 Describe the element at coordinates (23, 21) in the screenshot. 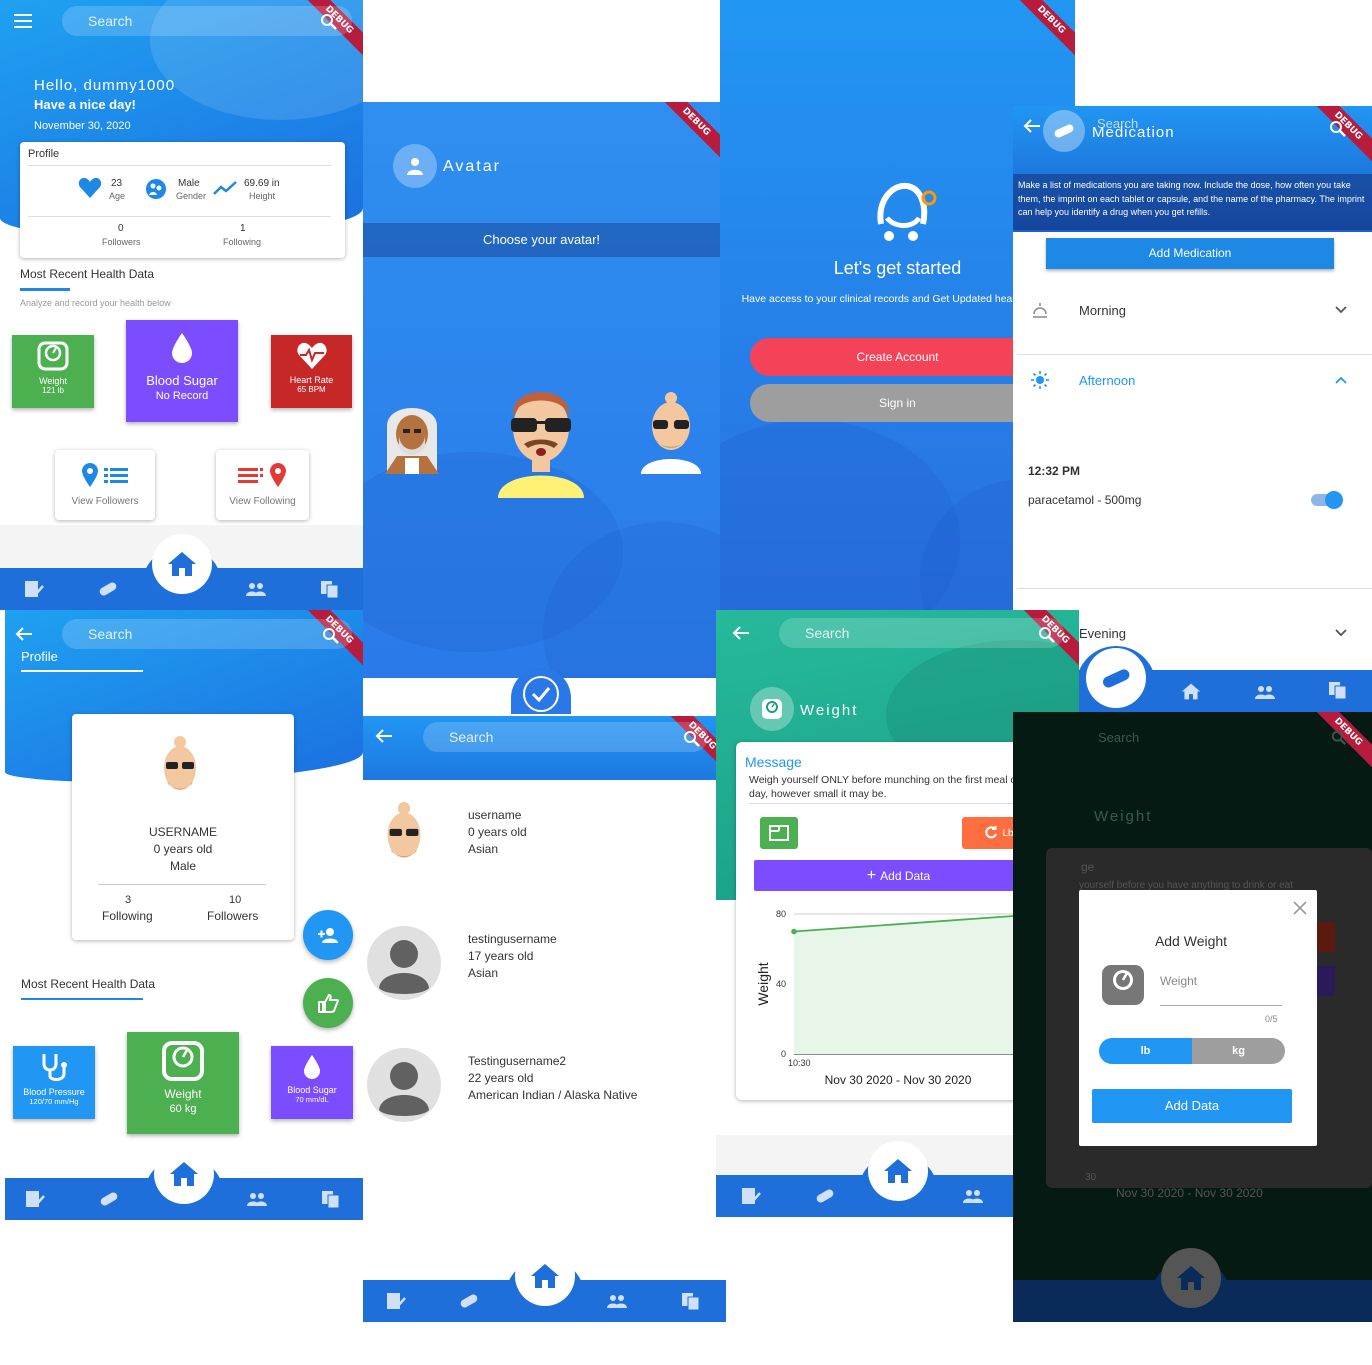

I see `menu-icon` at that location.